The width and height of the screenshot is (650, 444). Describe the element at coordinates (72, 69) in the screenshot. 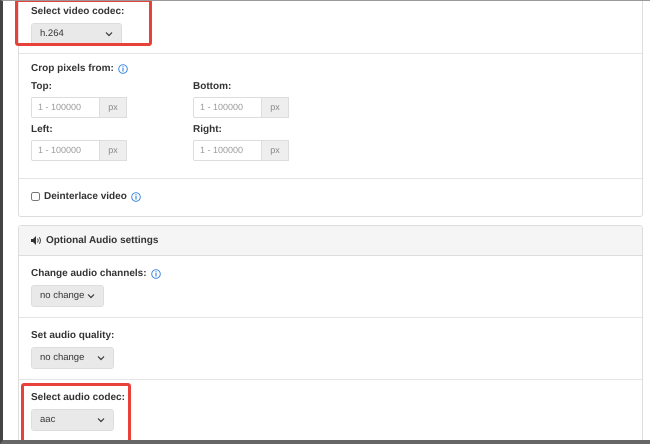

I see `field-label: Crop pixels from:` at that location.